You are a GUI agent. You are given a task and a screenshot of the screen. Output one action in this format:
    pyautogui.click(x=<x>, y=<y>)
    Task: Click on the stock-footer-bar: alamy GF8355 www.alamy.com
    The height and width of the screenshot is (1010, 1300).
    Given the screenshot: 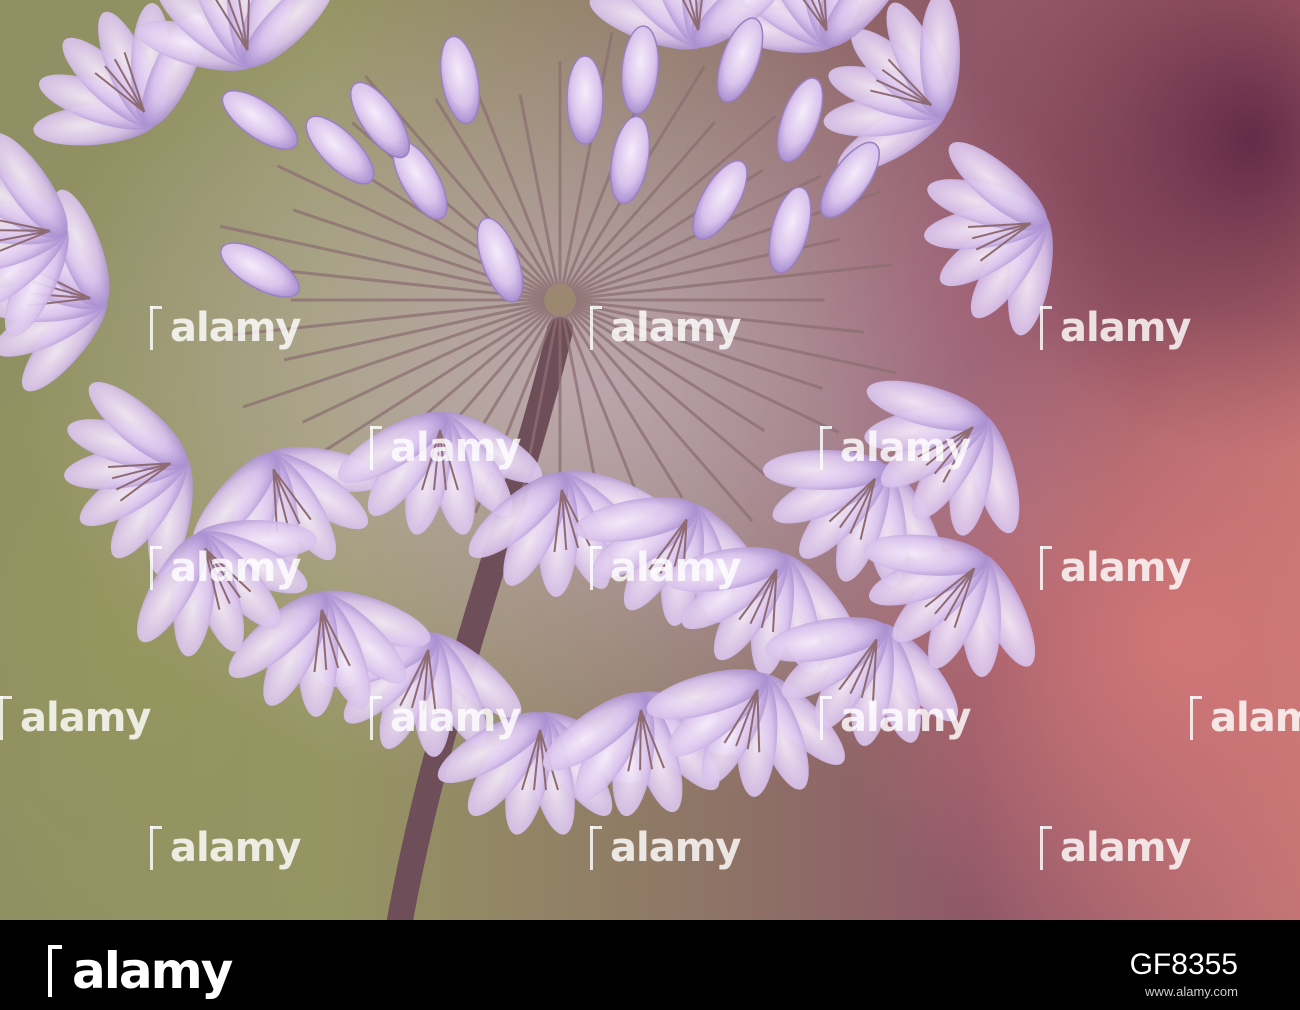 What is the action you would take?
    pyautogui.click(x=650, y=965)
    